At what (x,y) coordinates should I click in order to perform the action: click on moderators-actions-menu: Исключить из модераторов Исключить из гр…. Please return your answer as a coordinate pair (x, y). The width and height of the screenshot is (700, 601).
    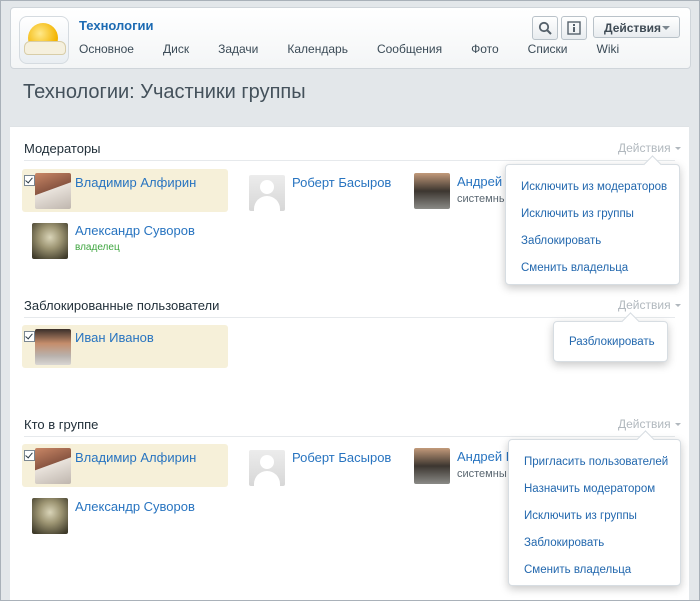
    Looking at the image, I should click on (592, 224).